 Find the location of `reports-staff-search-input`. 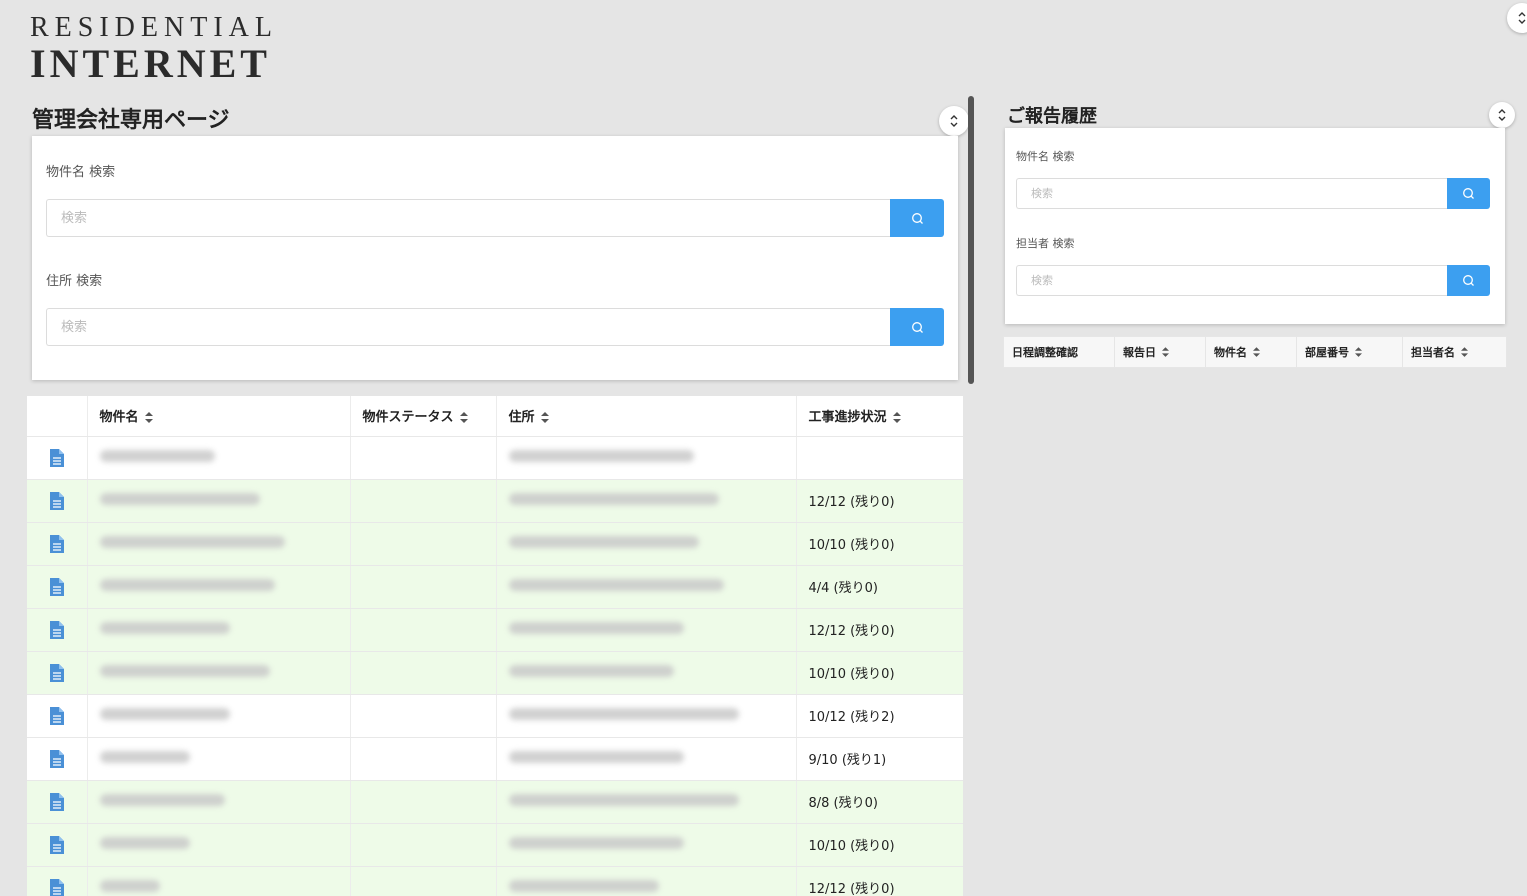

reports-staff-search-input is located at coordinates (1231, 280).